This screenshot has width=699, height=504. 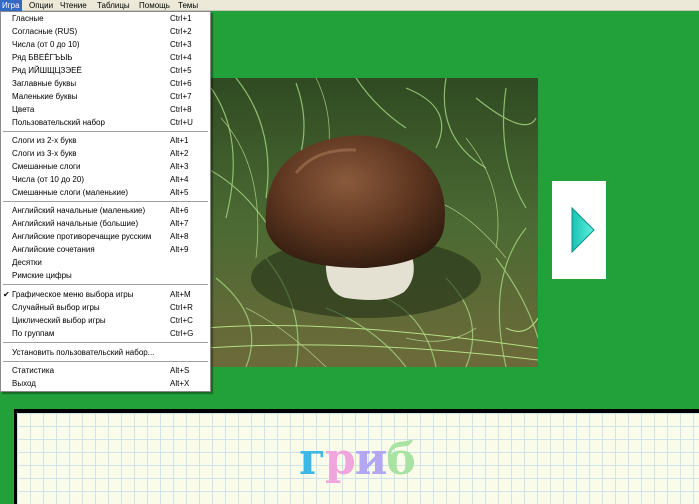 I want to click on menu-help: Помощь, so click(x=154, y=5).